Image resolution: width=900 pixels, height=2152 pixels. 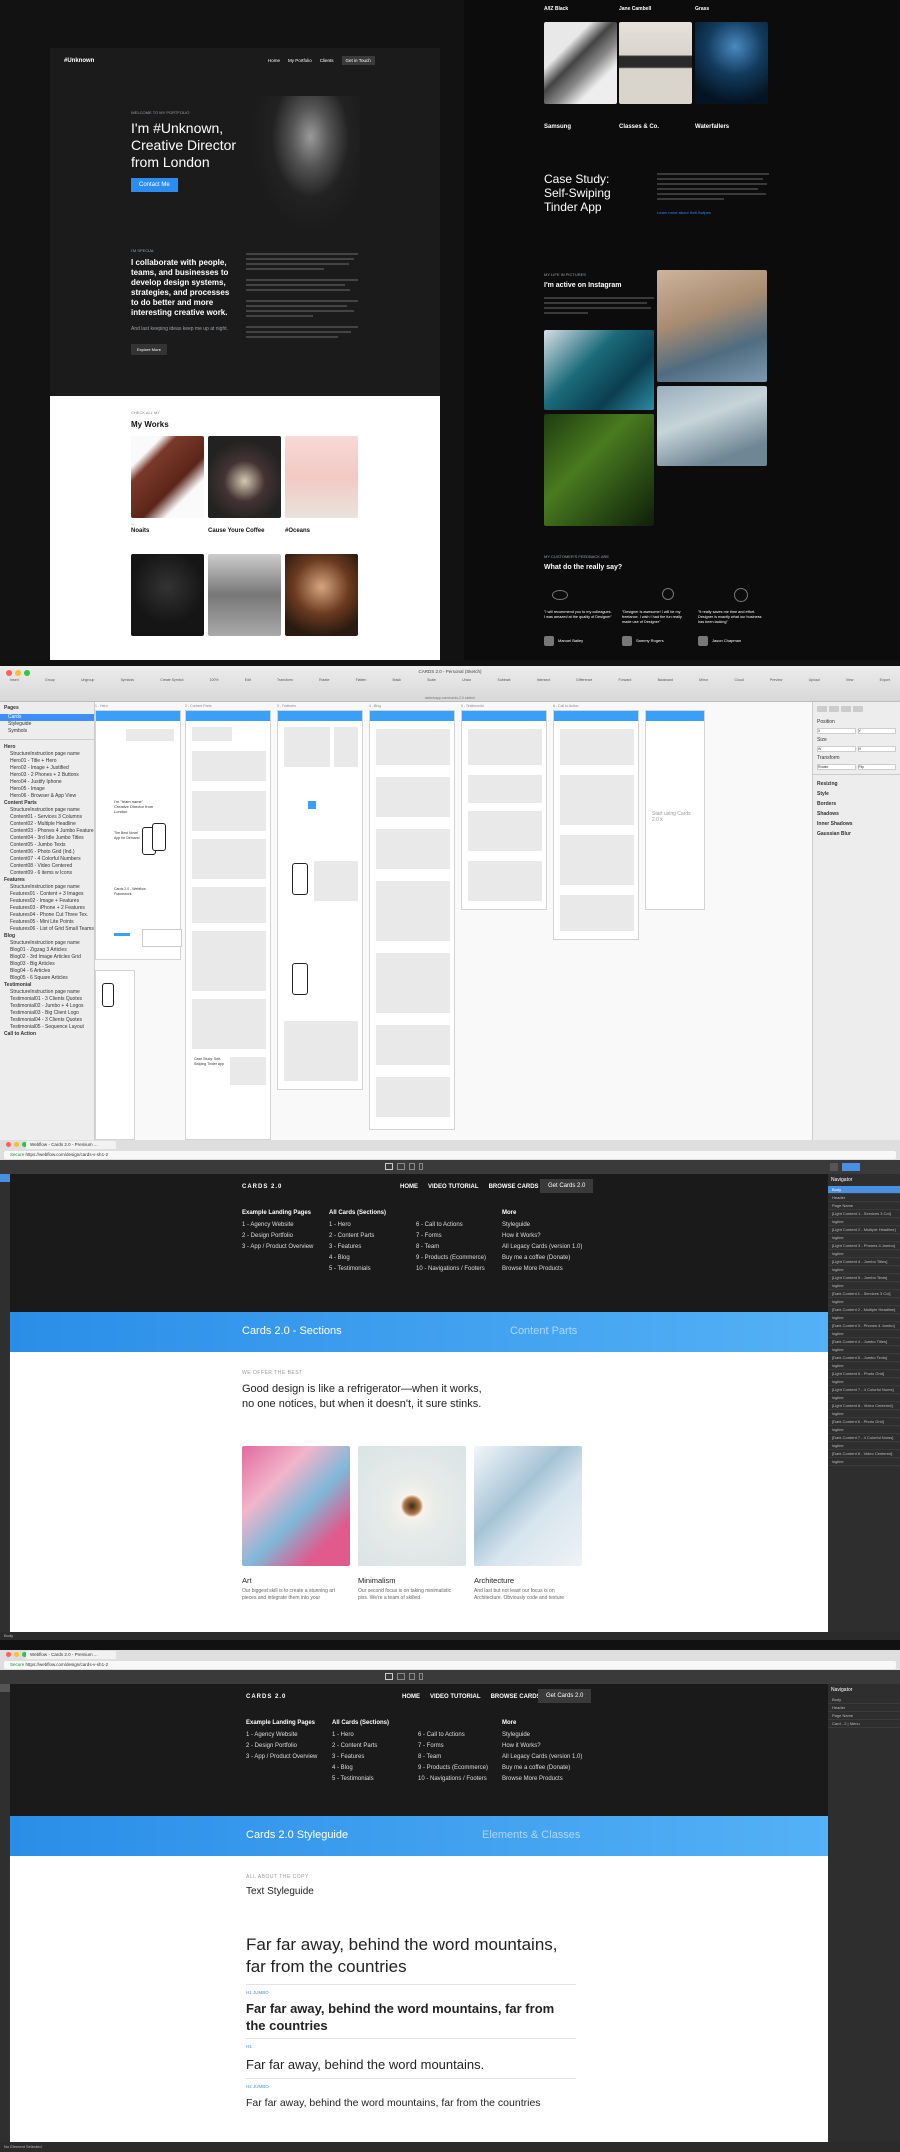 What do you see at coordinates (739, 680) in the screenshot?
I see `tool-cloud: Cloud` at bounding box center [739, 680].